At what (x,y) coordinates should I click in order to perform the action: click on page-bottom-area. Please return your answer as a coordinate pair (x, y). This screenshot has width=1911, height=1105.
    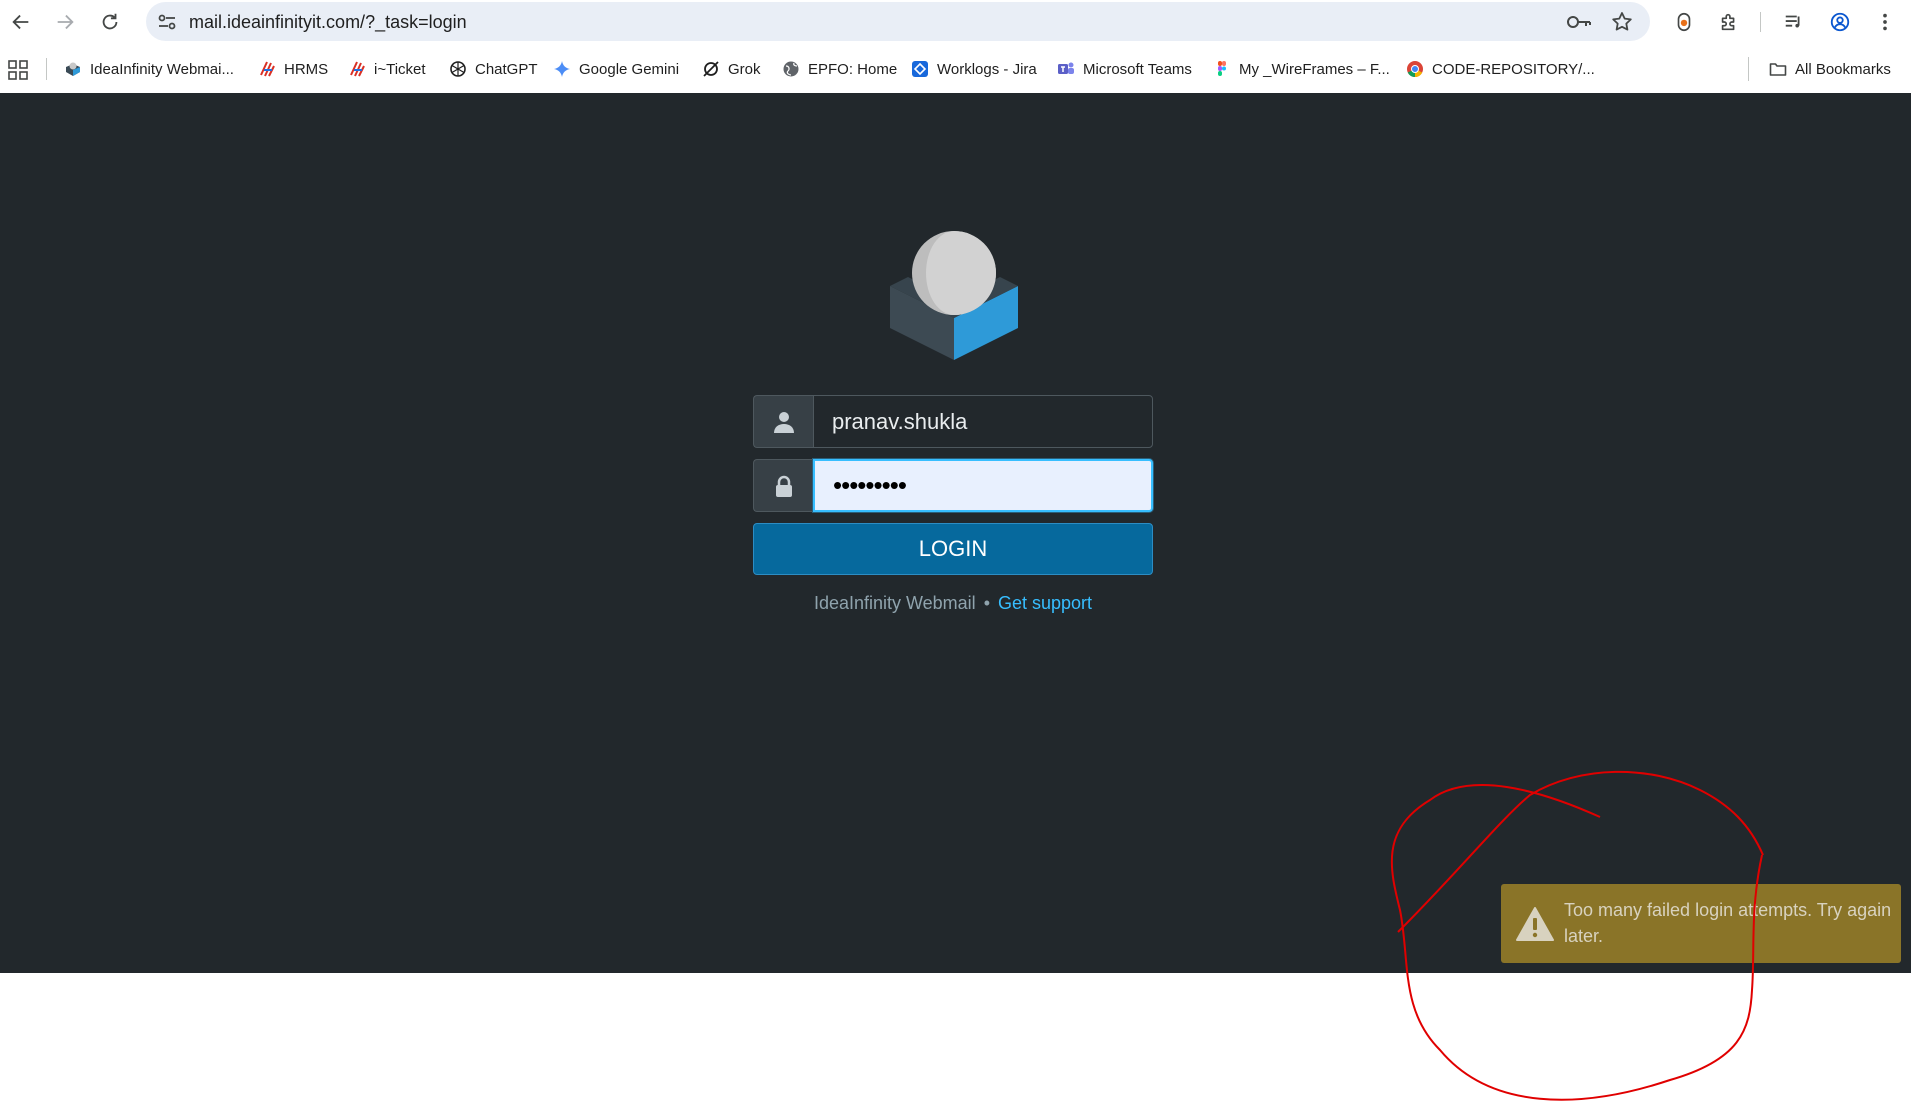
    Looking at the image, I should click on (955, 1039).